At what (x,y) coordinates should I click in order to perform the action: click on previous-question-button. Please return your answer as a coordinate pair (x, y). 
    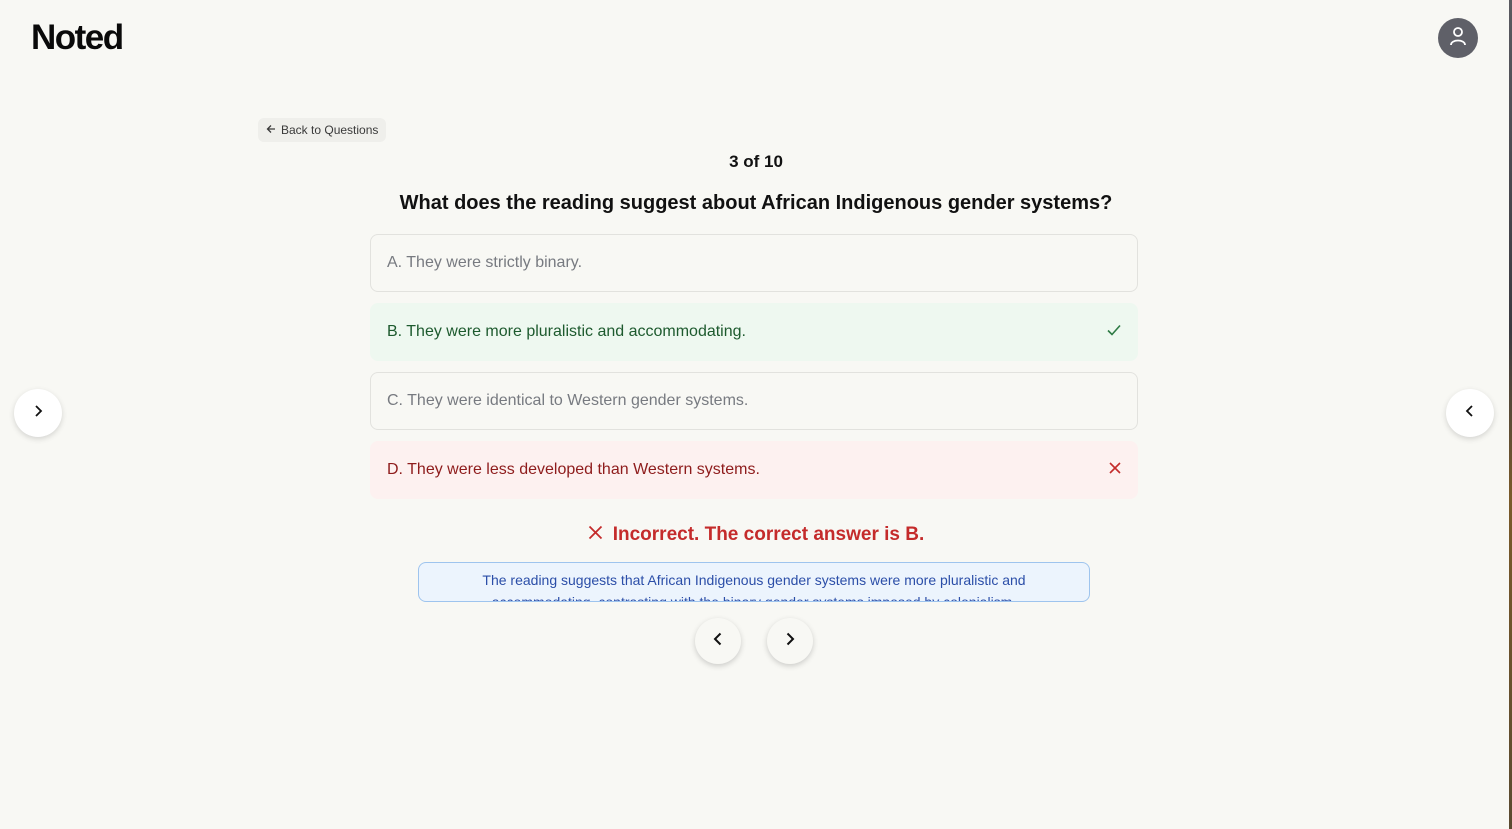
    Looking at the image, I should click on (718, 641).